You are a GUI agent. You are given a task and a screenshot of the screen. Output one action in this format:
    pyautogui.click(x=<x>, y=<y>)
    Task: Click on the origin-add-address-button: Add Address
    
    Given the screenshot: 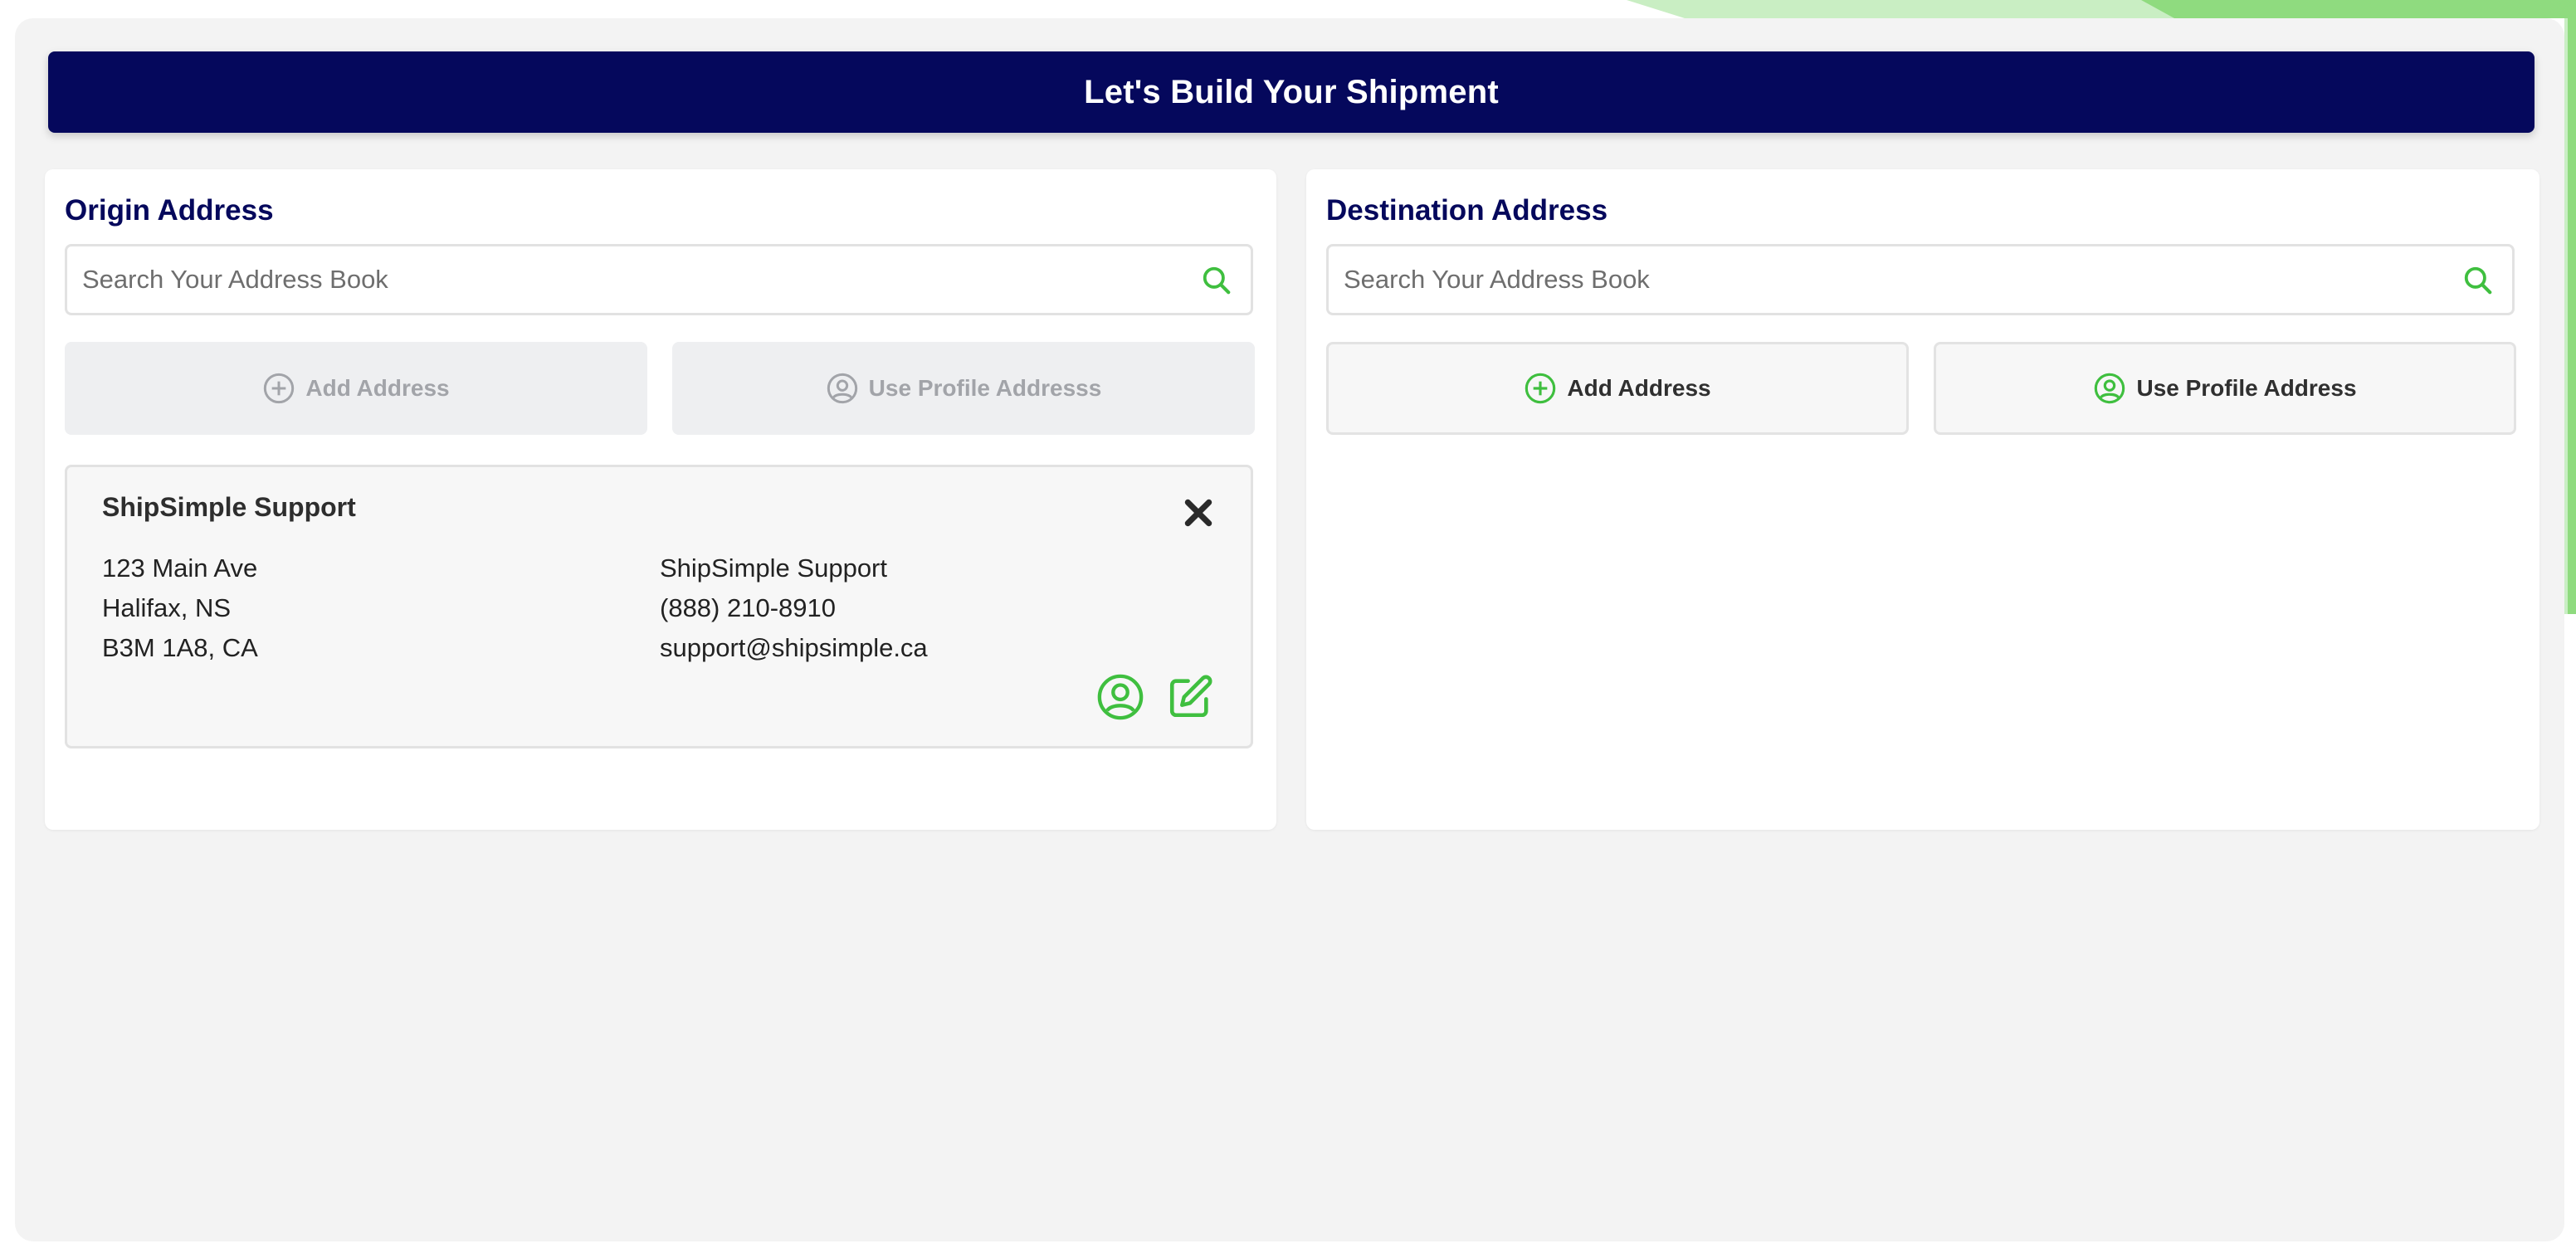 What is the action you would take?
    pyautogui.click(x=356, y=389)
    